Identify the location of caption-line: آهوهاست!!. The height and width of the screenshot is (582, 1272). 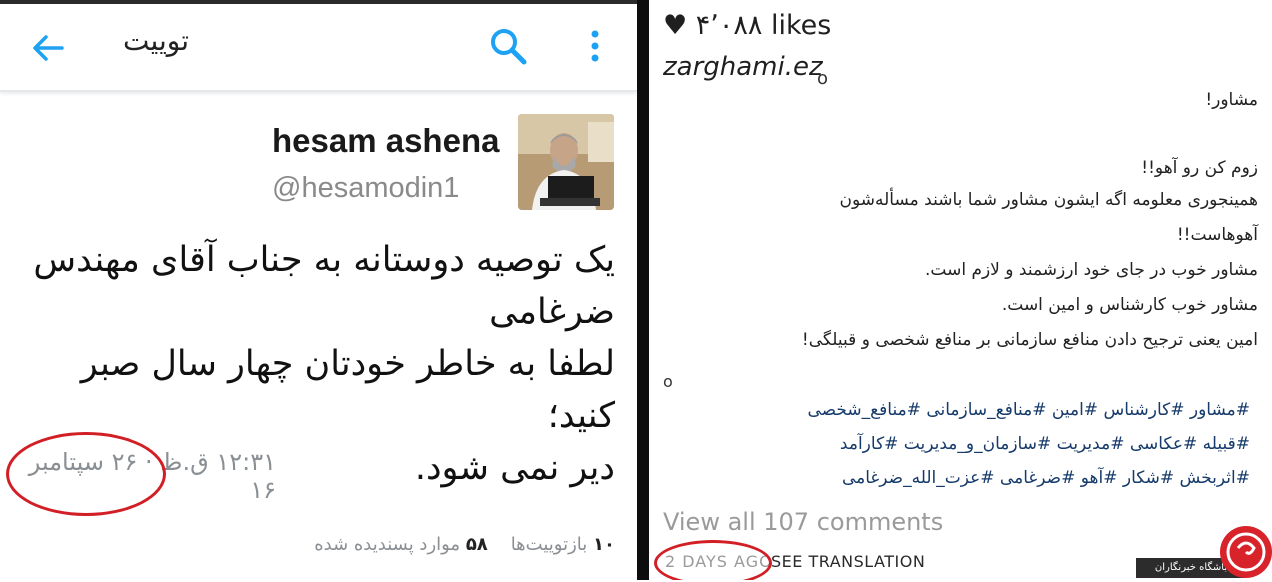
(1217, 235).